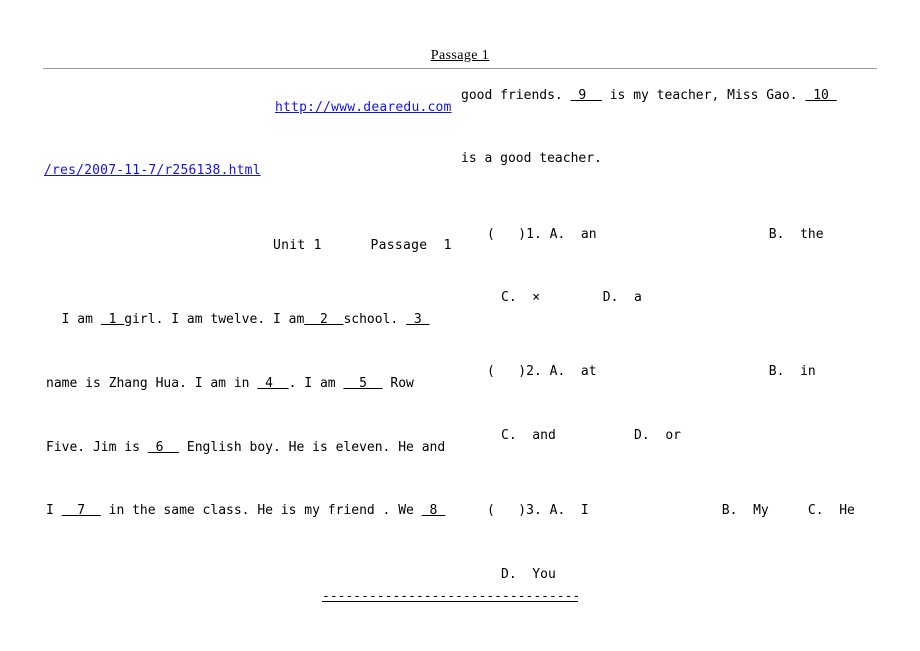 The image size is (920, 651). What do you see at coordinates (703, 95) in the screenshot?
I see `passage-text: is my teacher, Miss Gao.` at bounding box center [703, 95].